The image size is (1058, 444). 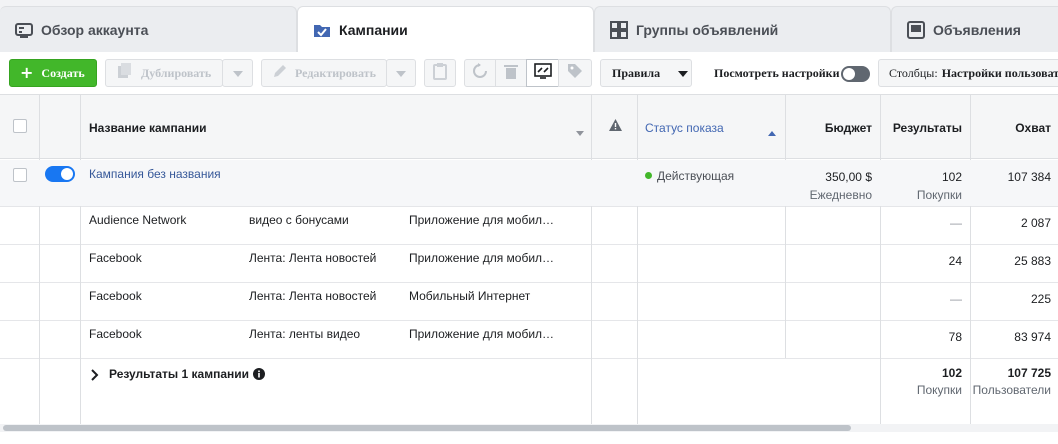 I want to click on tab-label: Группы объявлений, so click(x=707, y=29).